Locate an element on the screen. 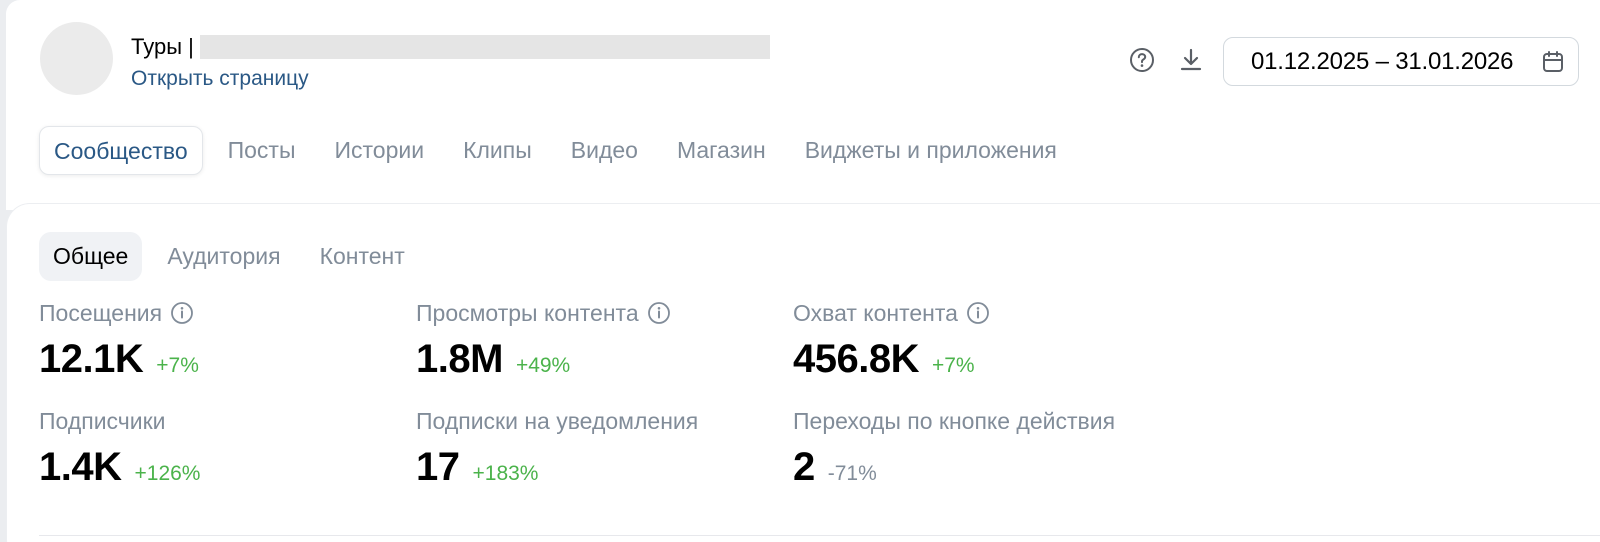 The width and height of the screenshot is (1600, 542). tab-video: Видео is located at coordinates (604, 150).